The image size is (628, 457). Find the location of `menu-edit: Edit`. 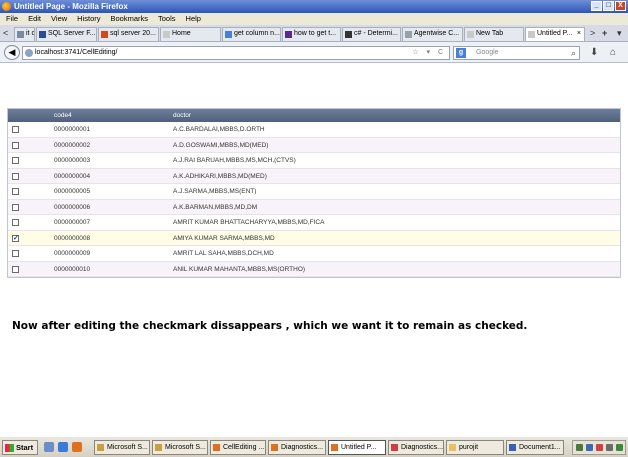

menu-edit: Edit is located at coordinates (34, 19).